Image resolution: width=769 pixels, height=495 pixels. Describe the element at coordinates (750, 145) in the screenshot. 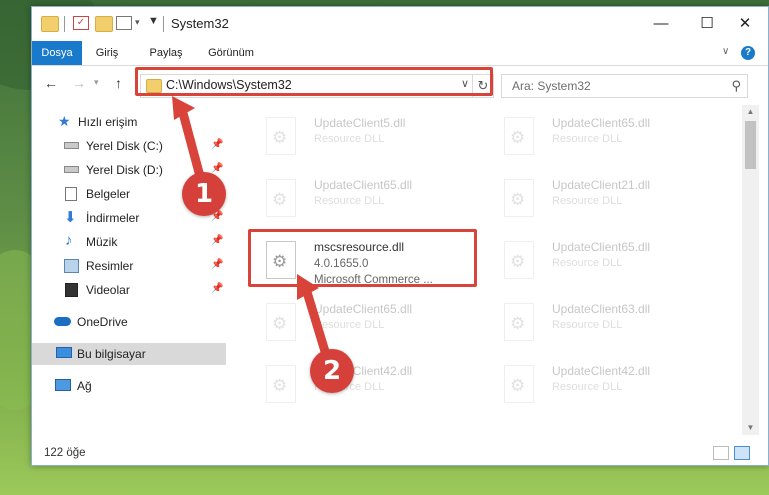

I see `scroll-thumb` at that location.